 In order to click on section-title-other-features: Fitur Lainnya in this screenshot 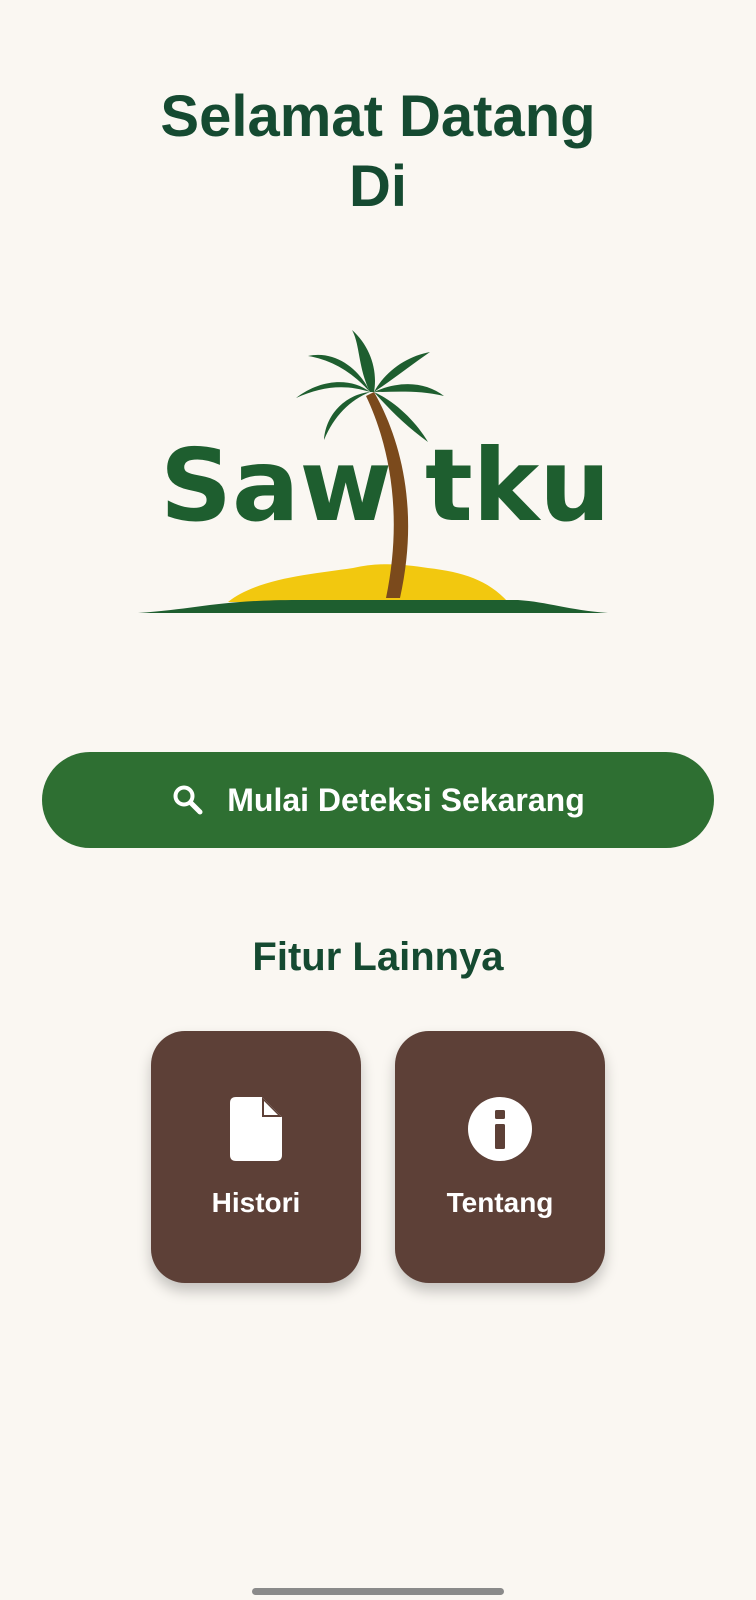, I will do `click(378, 957)`.